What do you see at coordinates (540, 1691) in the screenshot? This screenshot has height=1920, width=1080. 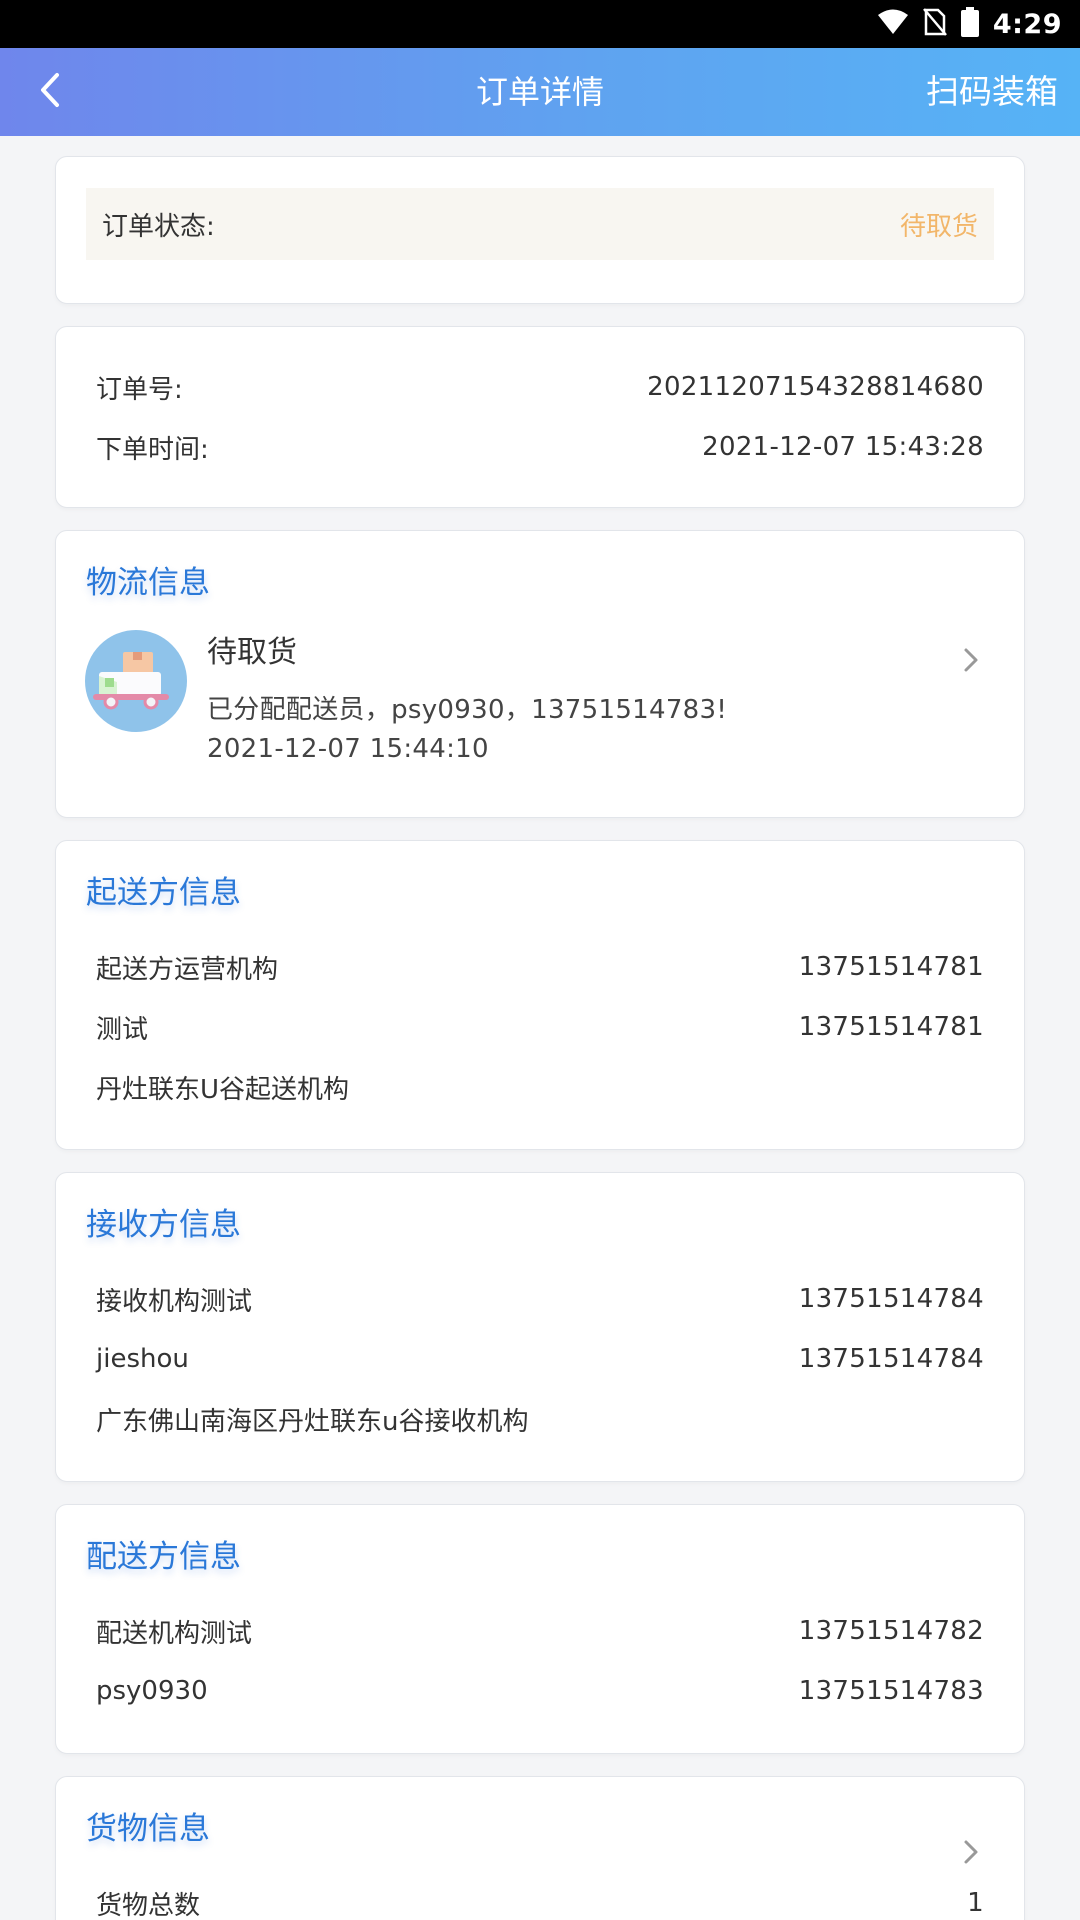 I see `delivery-row: psy0930 13751514783` at bounding box center [540, 1691].